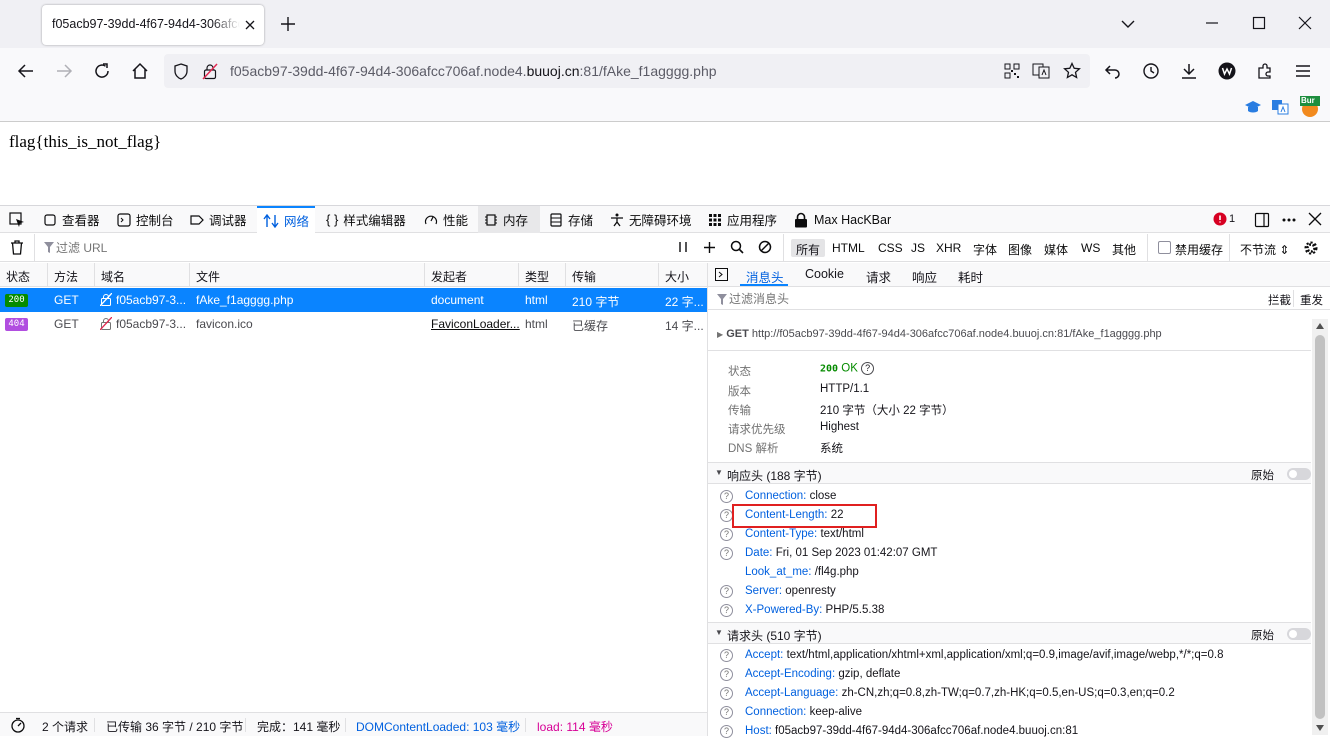  I want to click on add-filter-icon, so click(709, 247).